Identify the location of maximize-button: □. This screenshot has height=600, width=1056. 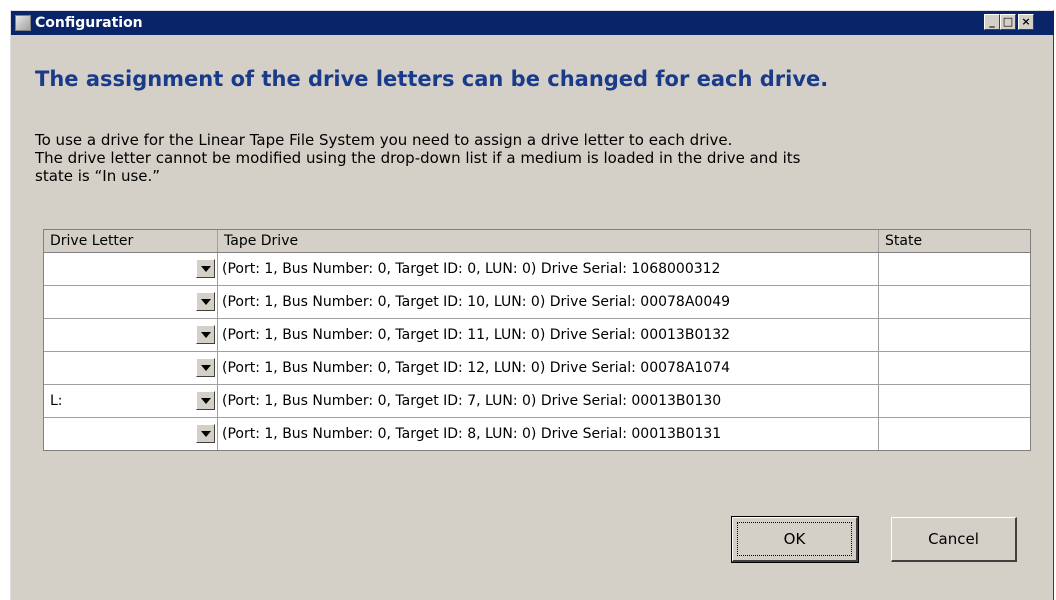
(1008, 22).